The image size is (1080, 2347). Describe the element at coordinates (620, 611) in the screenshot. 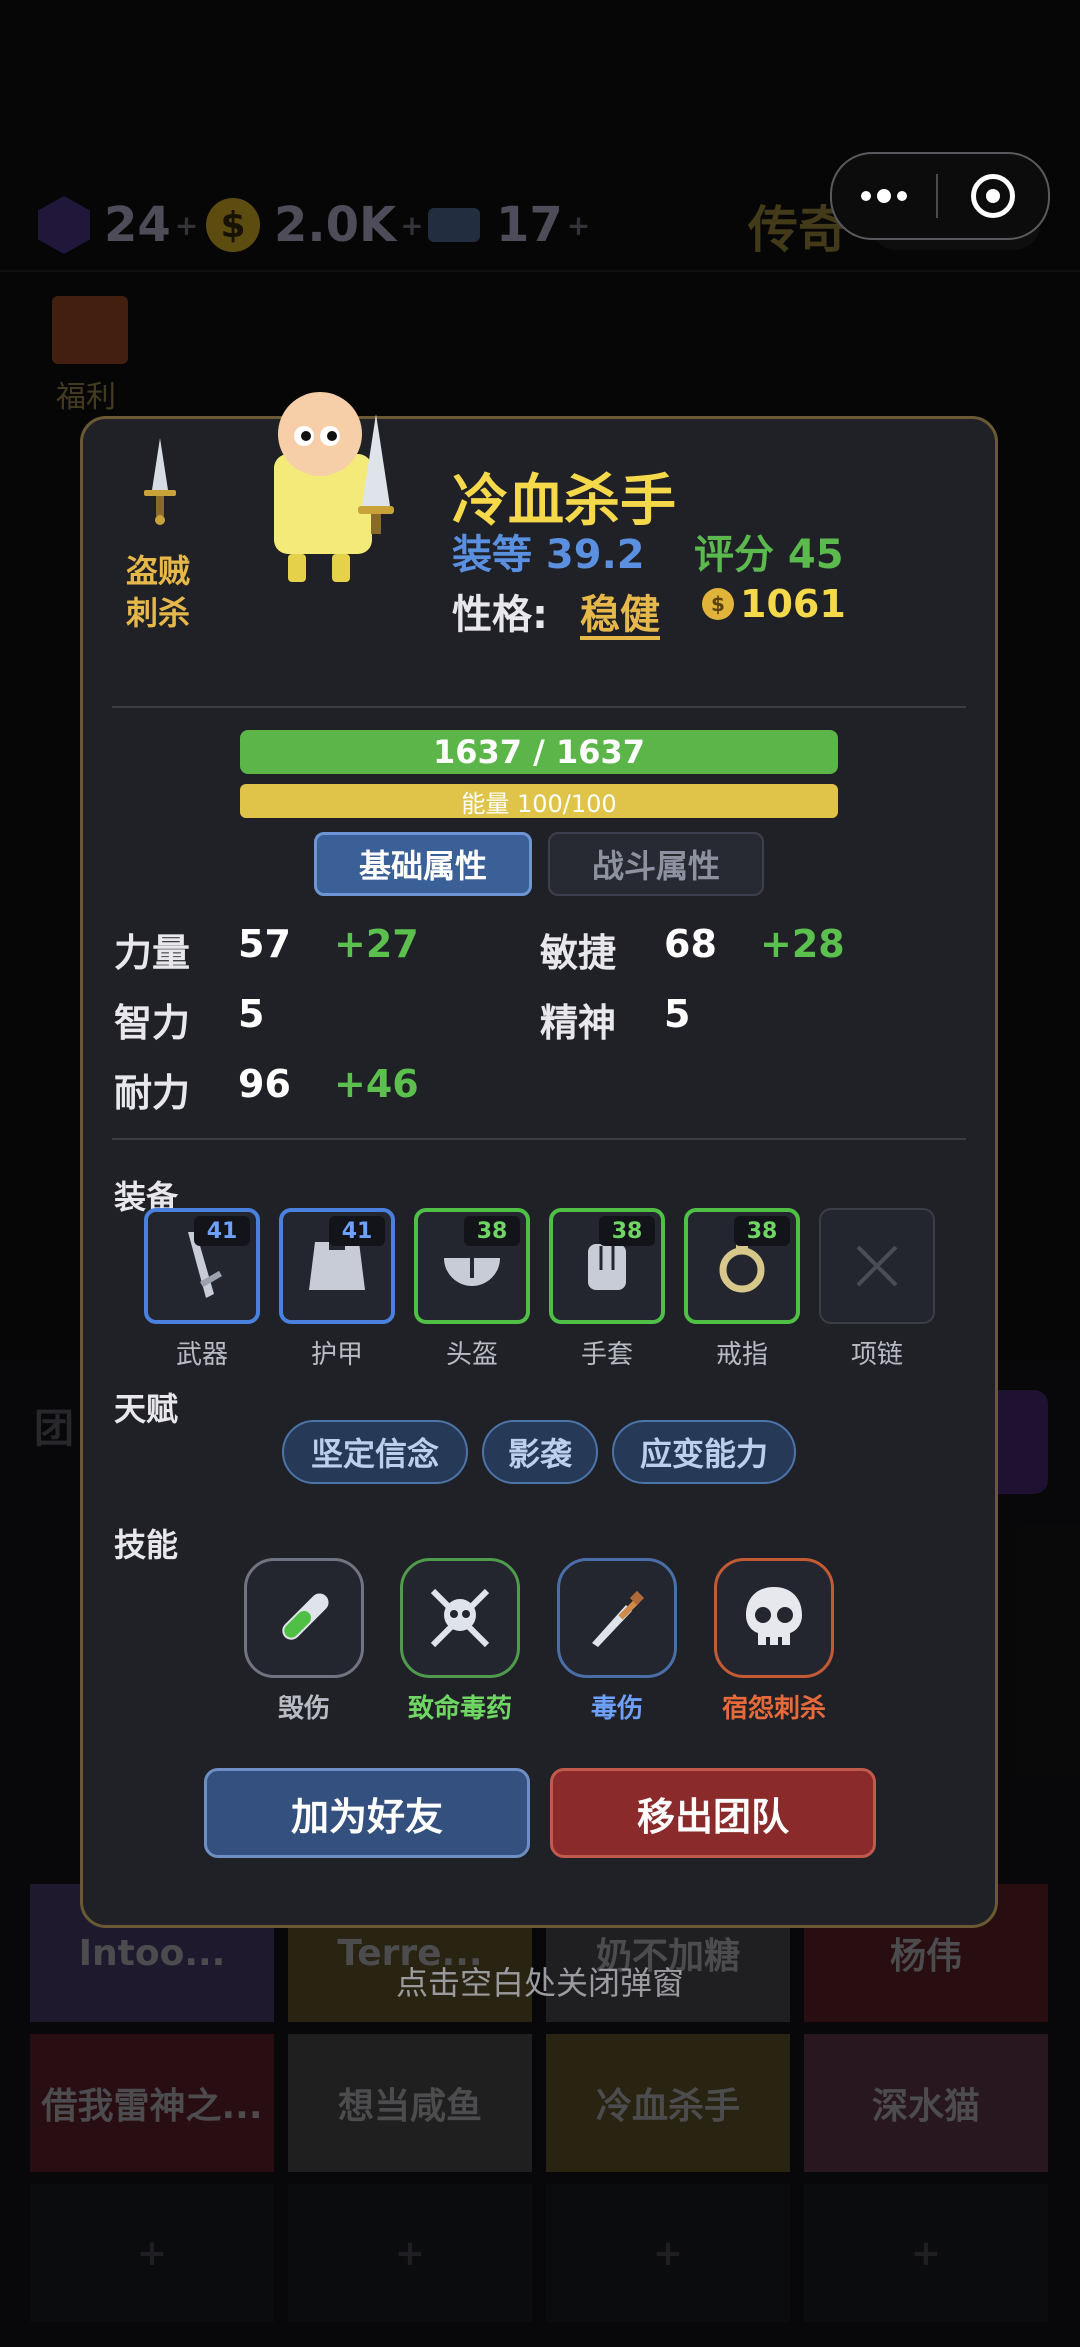

I see `personality-value: 稳健` at that location.